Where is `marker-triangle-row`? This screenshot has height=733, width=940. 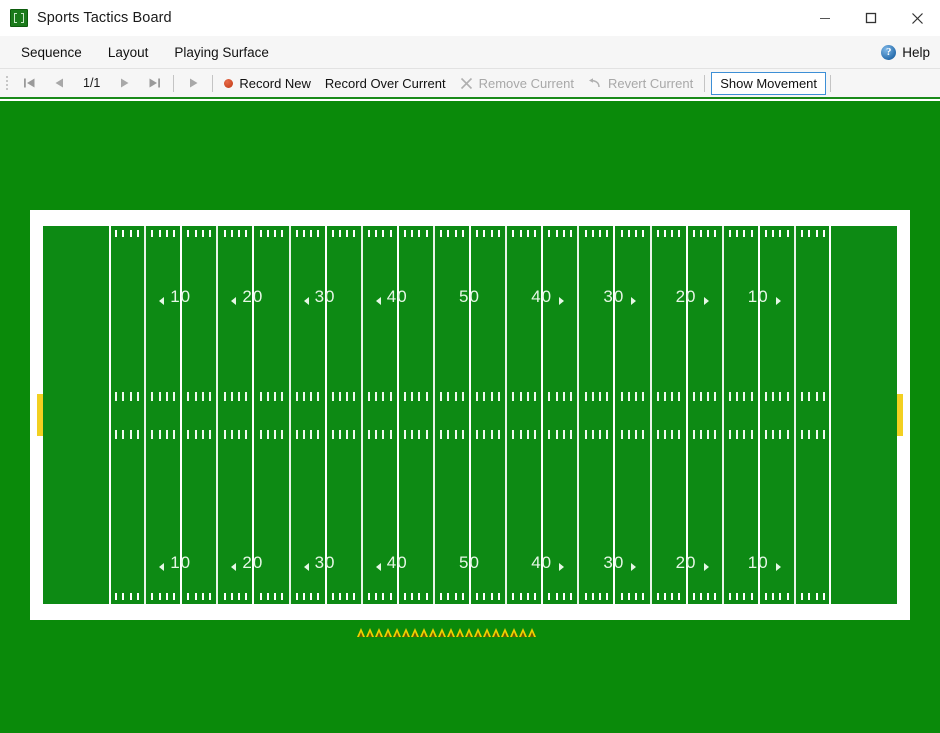
marker-triangle-row is located at coordinates (446, 632).